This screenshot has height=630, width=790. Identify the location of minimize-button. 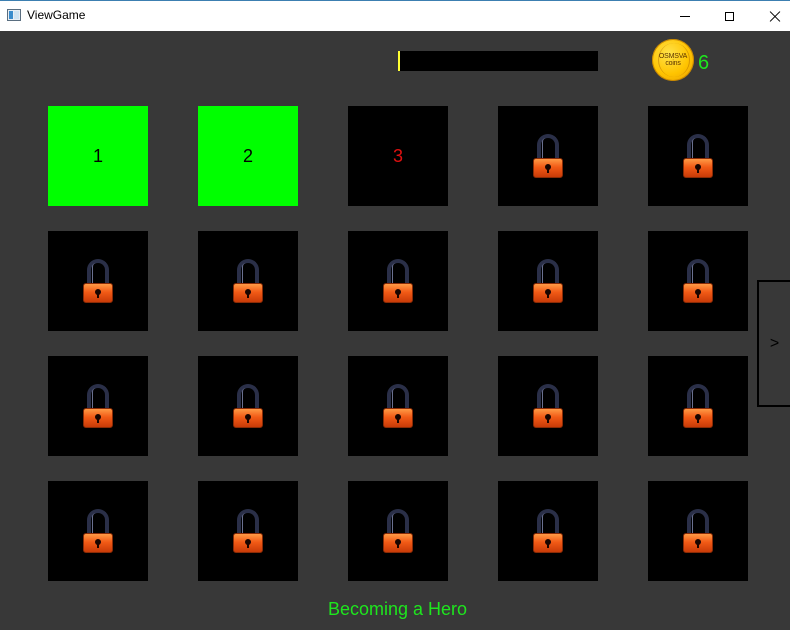
(685, 16).